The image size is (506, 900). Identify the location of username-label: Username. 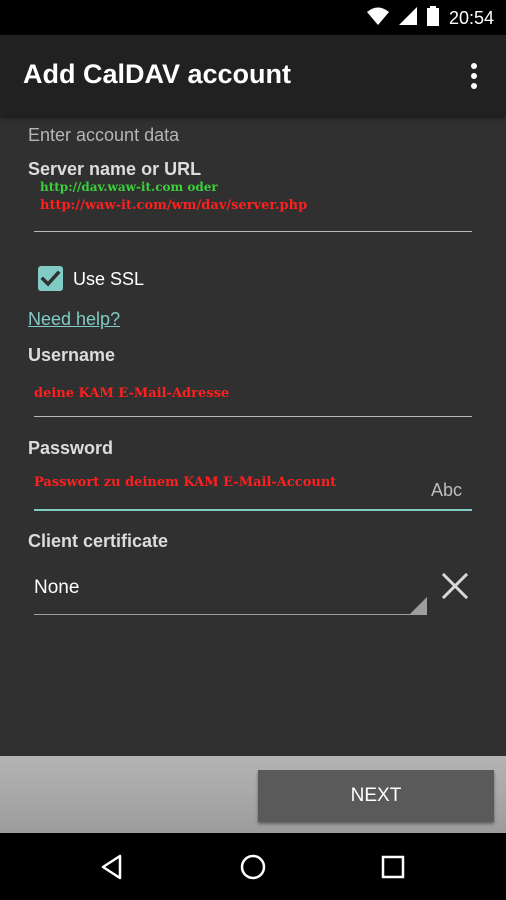
(72, 355).